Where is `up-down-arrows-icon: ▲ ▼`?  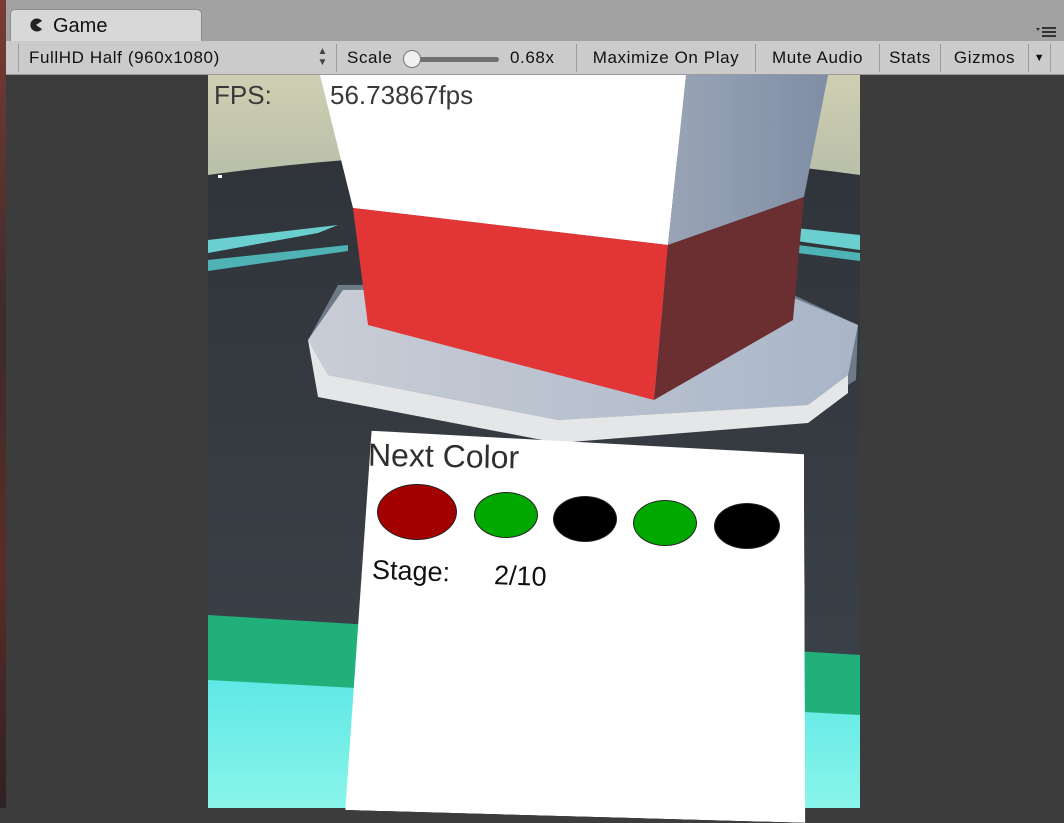
up-down-arrows-icon: ▲ ▼ is located at coordinates (322, 57).